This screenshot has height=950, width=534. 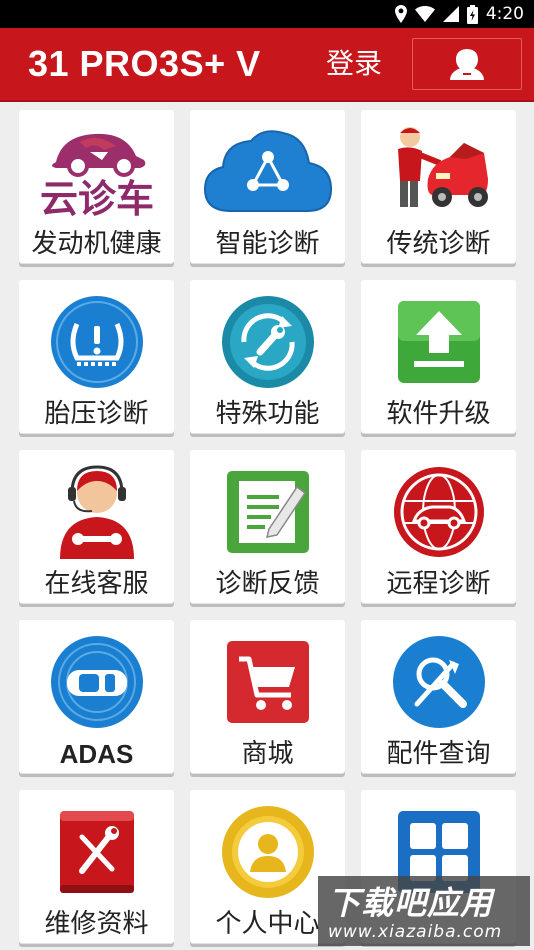 I want to click on watermark: 下载吧应用 www.xiazaiba.com, so click(x=424, y=911).